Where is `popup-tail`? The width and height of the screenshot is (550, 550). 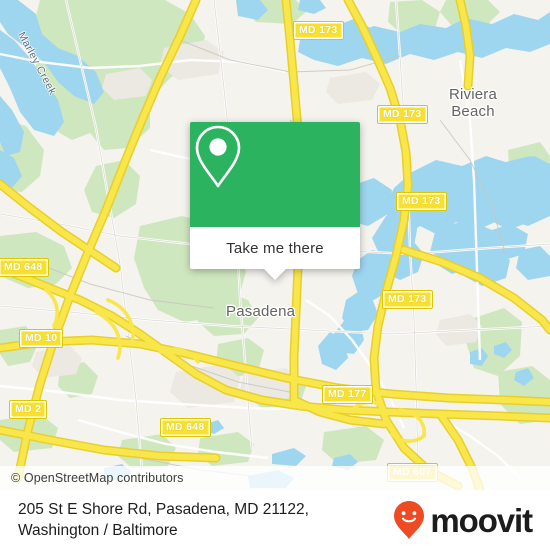
popup-tail is located at coordinates (275, 274).